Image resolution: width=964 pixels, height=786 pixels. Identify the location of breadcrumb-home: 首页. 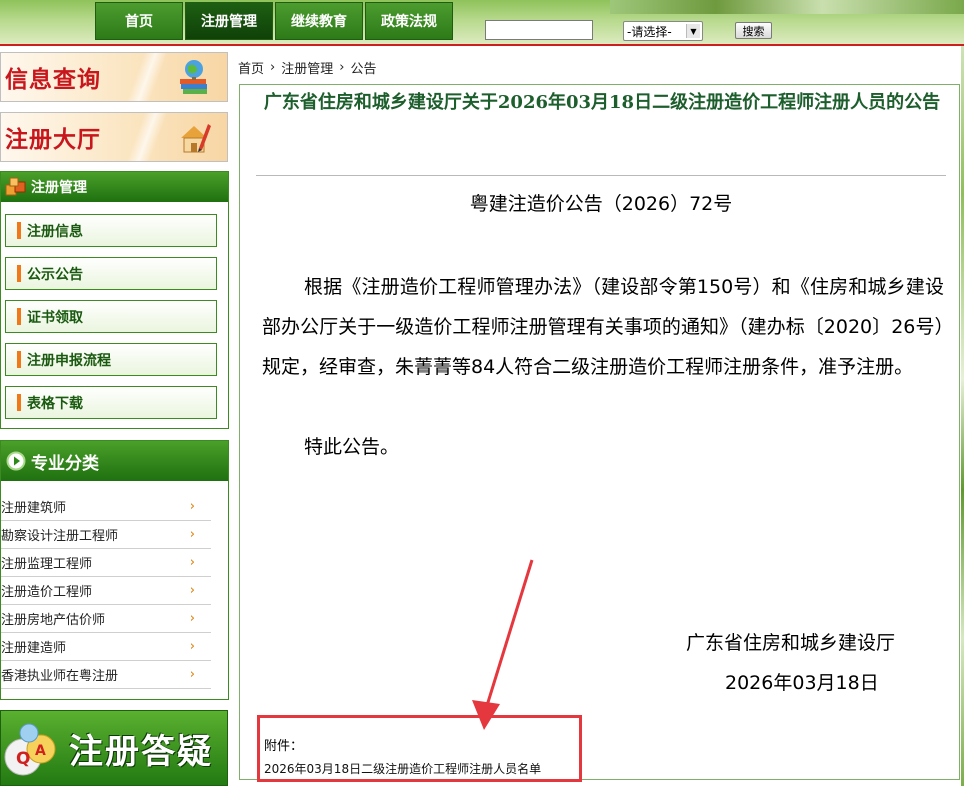
(251, 67).